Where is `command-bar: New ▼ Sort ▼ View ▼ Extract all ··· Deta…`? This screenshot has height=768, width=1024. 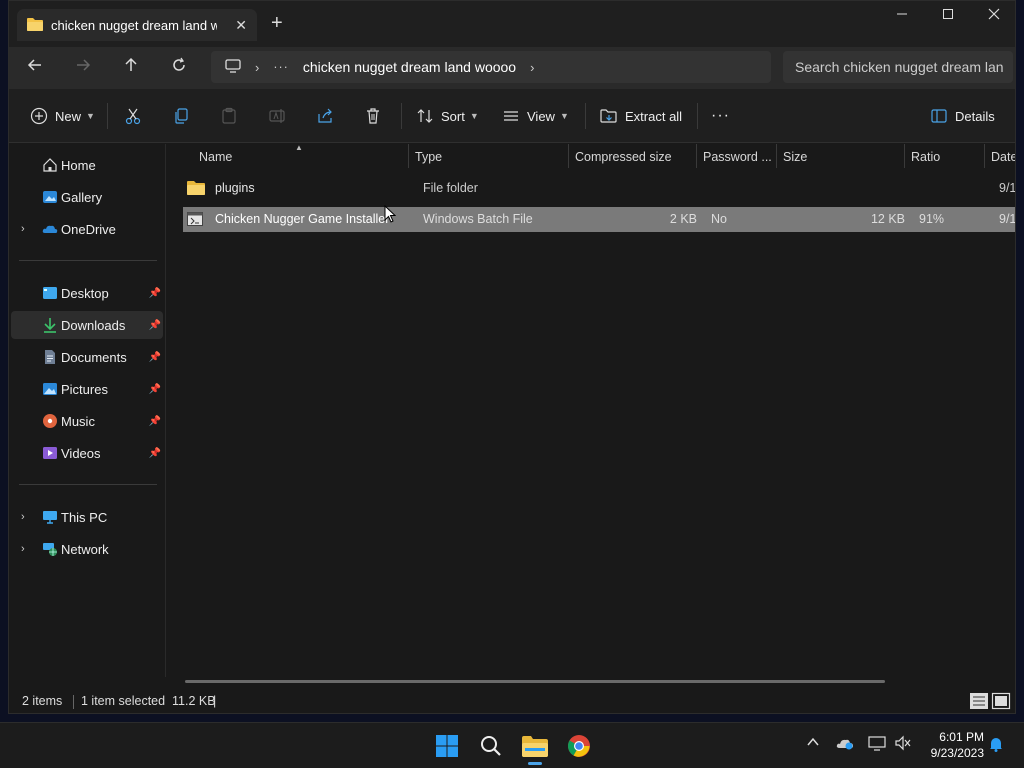 command-bar: New ▼ Sort ▼ View ▼ Extract all ··· Deta… is located at coordinates (512, 116).